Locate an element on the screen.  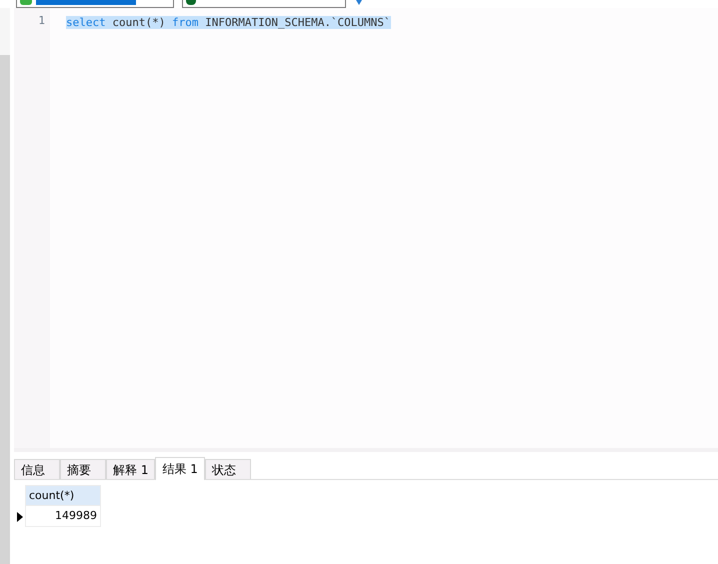
connection-icon is located at coordinates (26, 2).